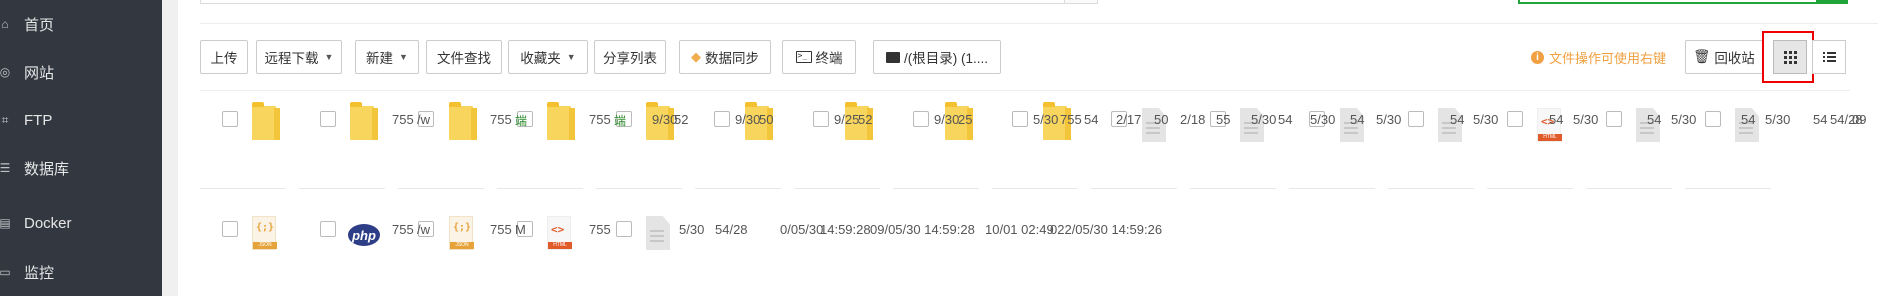 Image resolution: width=1878 pixels, height=296 pixels. I want to click on sidebar-item-database: ☰ 数据库, so click(81, 168).